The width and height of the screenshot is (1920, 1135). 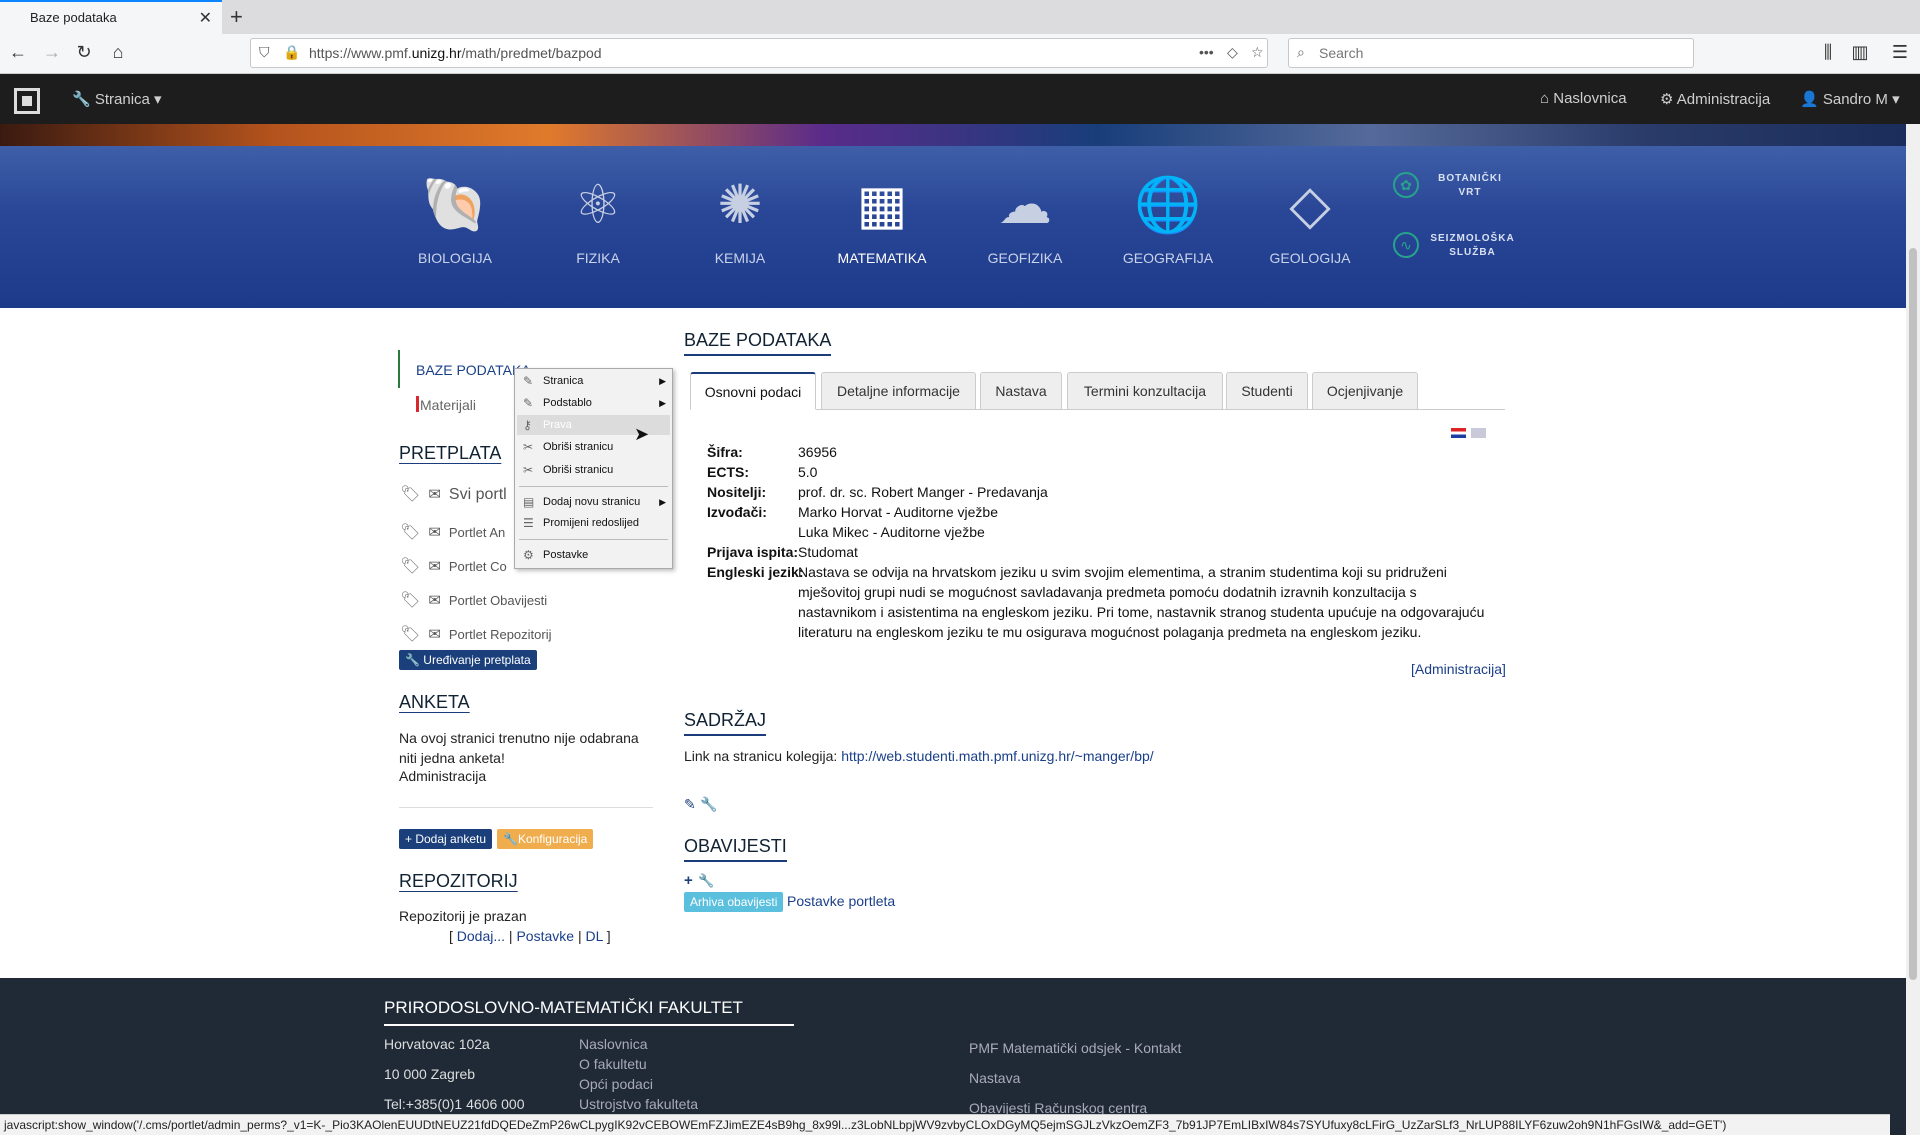 I want to click on menu-item-settings: ⚙ Postavke, so click(x=593, y=555).